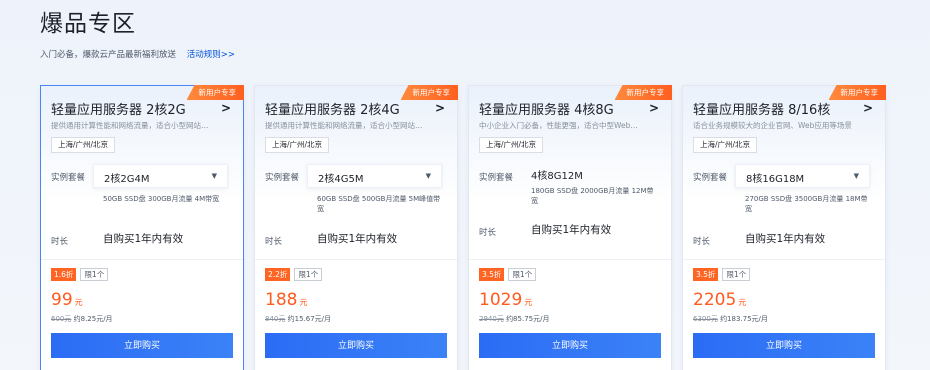 The image size is (930, 370). What do you see at coordinates (379, 204) in the screenshot?
I see `spec-detail: 60GB SSD盘 500GB月流量 5M峰值带宽` at bounding box center [379, 204].